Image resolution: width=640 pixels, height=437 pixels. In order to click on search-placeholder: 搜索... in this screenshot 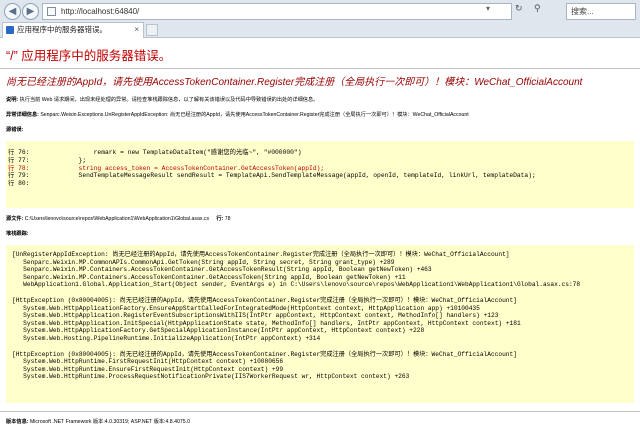, I will do `click(582, 11)`.